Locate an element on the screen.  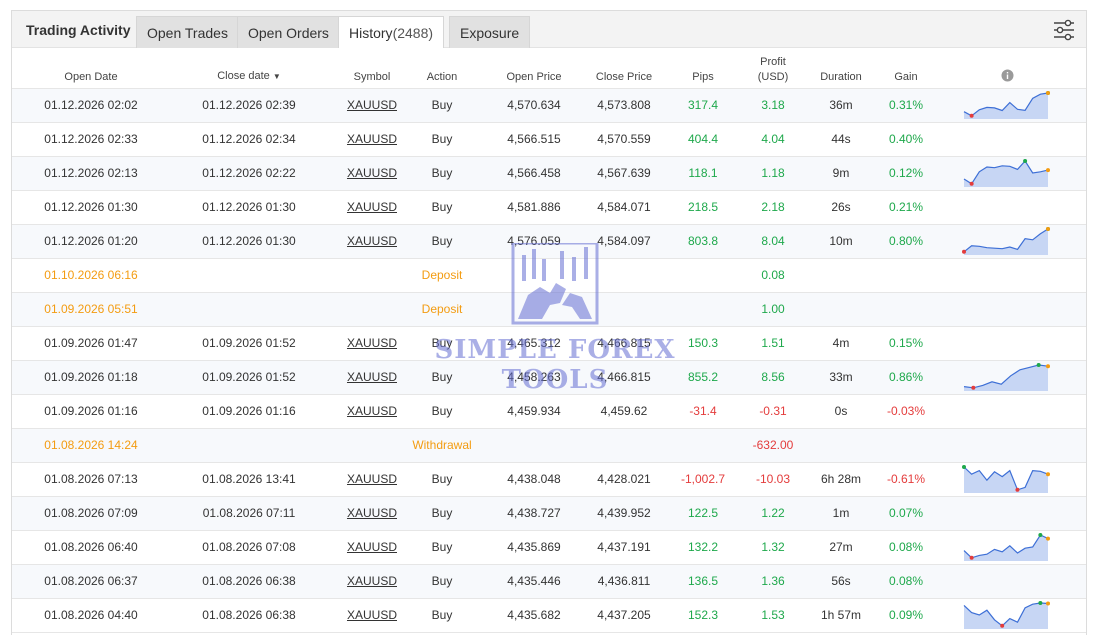
profit-cell: 1.18 is located at coordinates (773, 173).